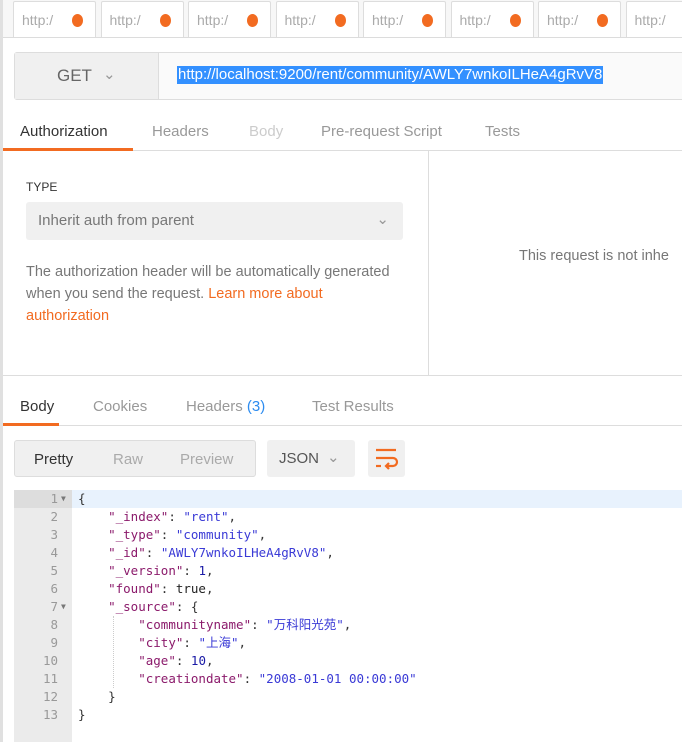 This screenshot has height=742, width=682. Describe the element at coordinates (134, 588) in the screenshot. I see `json-key: "found"` at that location.